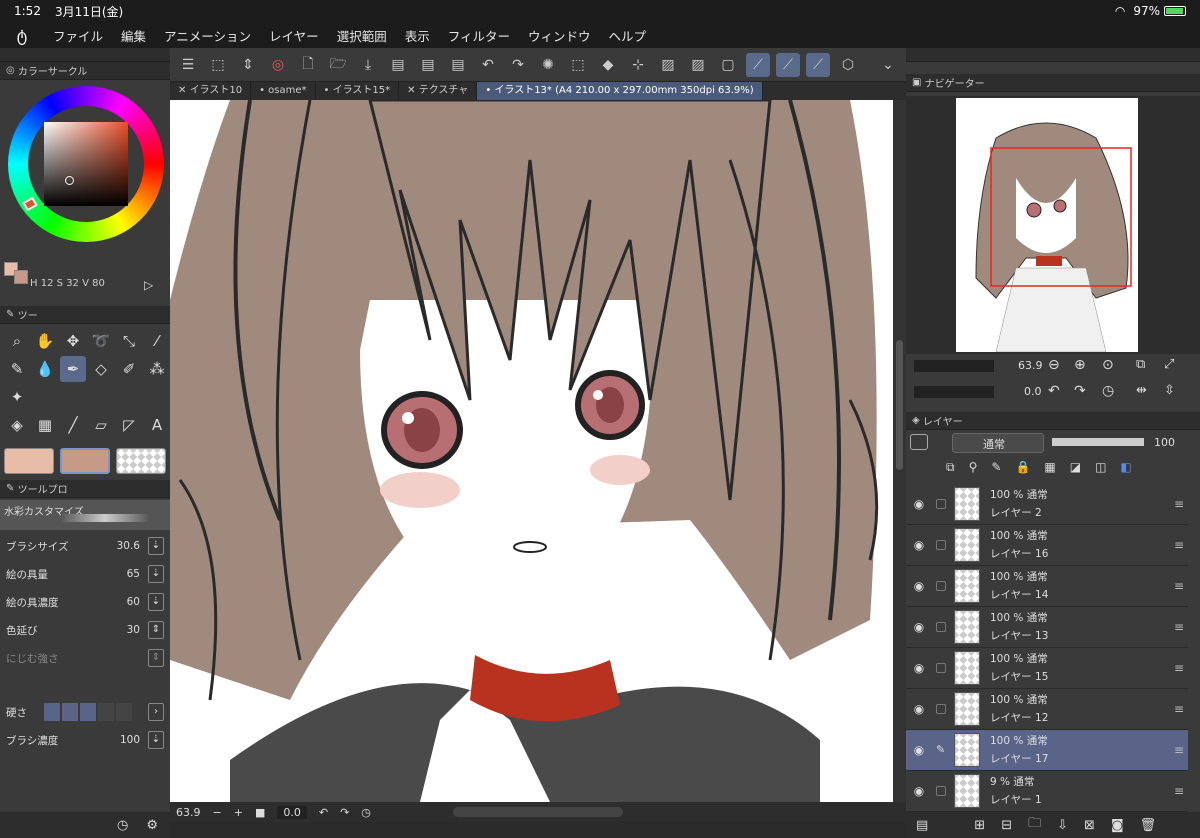 The height and width of the screenshot is (838, 1200). Describe the element at coordinates (238, 812) in the screenshot. I see `zoom-in-icon: +` at that location.